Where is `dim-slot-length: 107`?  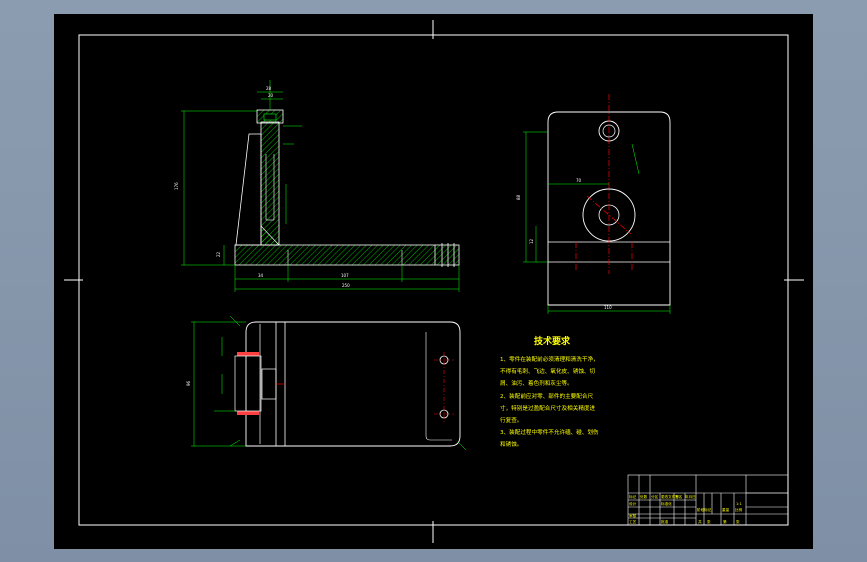 dim-slot-length: 107 is located at coordinates (345, 275).